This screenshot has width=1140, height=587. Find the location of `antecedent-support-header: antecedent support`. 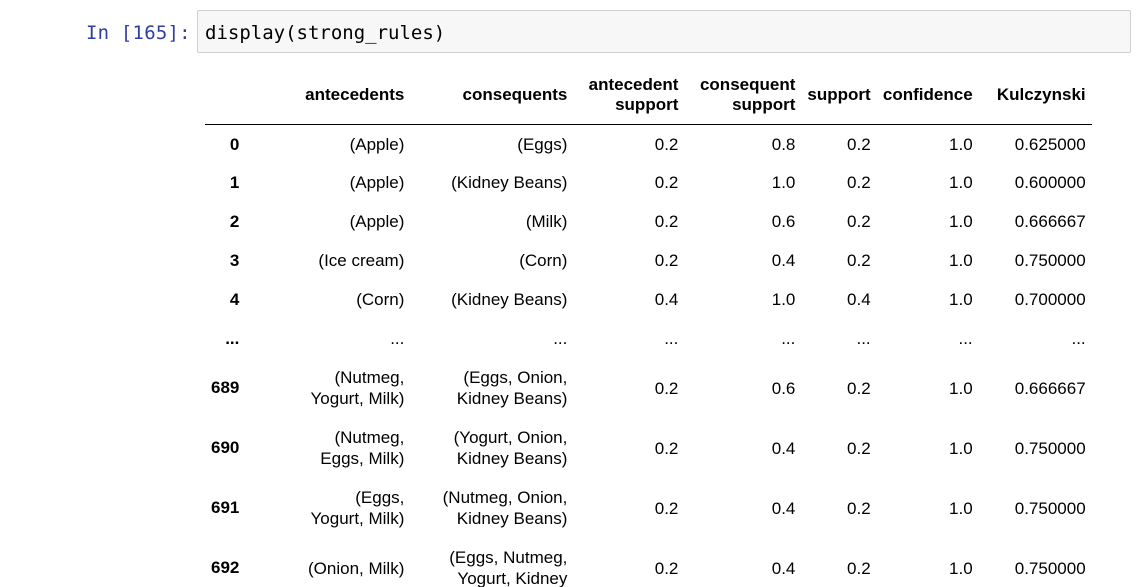

antecedent-support-header: antecedent support is located at coordinates (629, 95).